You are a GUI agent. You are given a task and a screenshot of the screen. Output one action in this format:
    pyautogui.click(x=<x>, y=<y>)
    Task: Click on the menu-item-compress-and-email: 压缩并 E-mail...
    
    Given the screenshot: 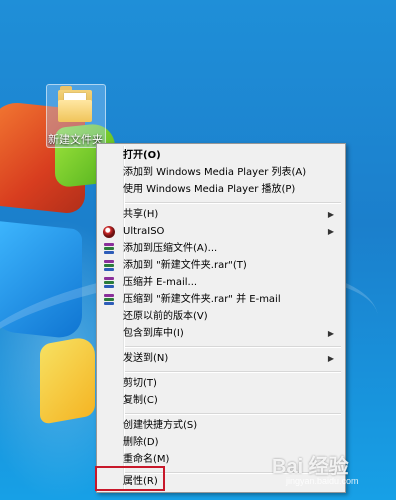 What is the action you would take?
    pyautogui.click(x=221, y=283)
    